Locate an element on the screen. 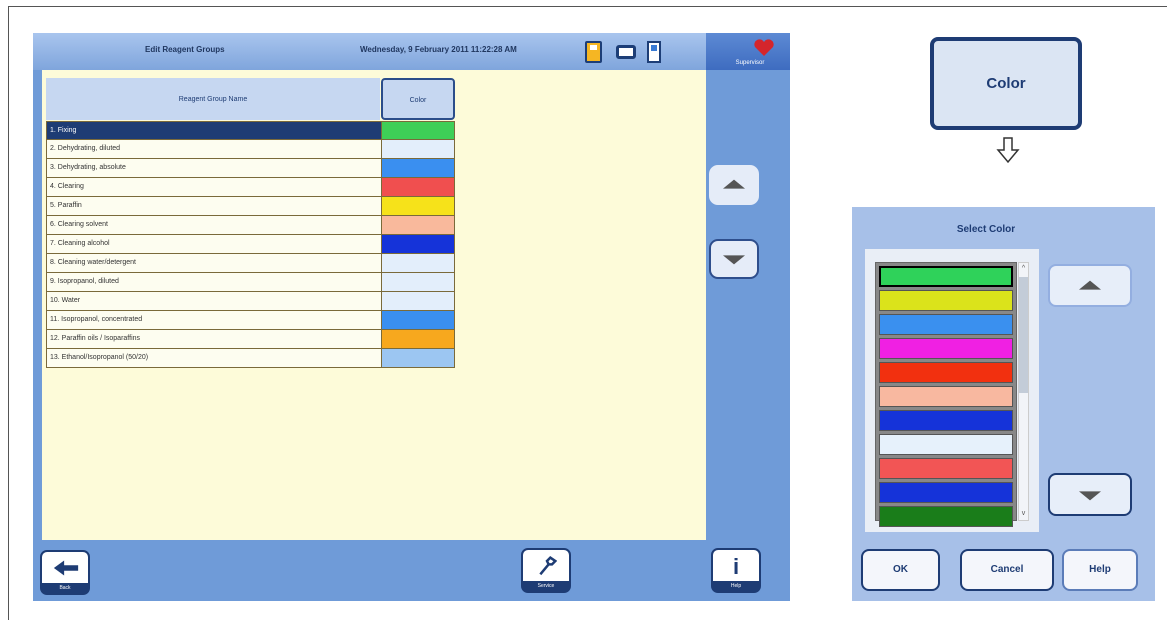 This screenshot has height=625, width=1167. scroll-down-button is located at coordinates (734, 259).